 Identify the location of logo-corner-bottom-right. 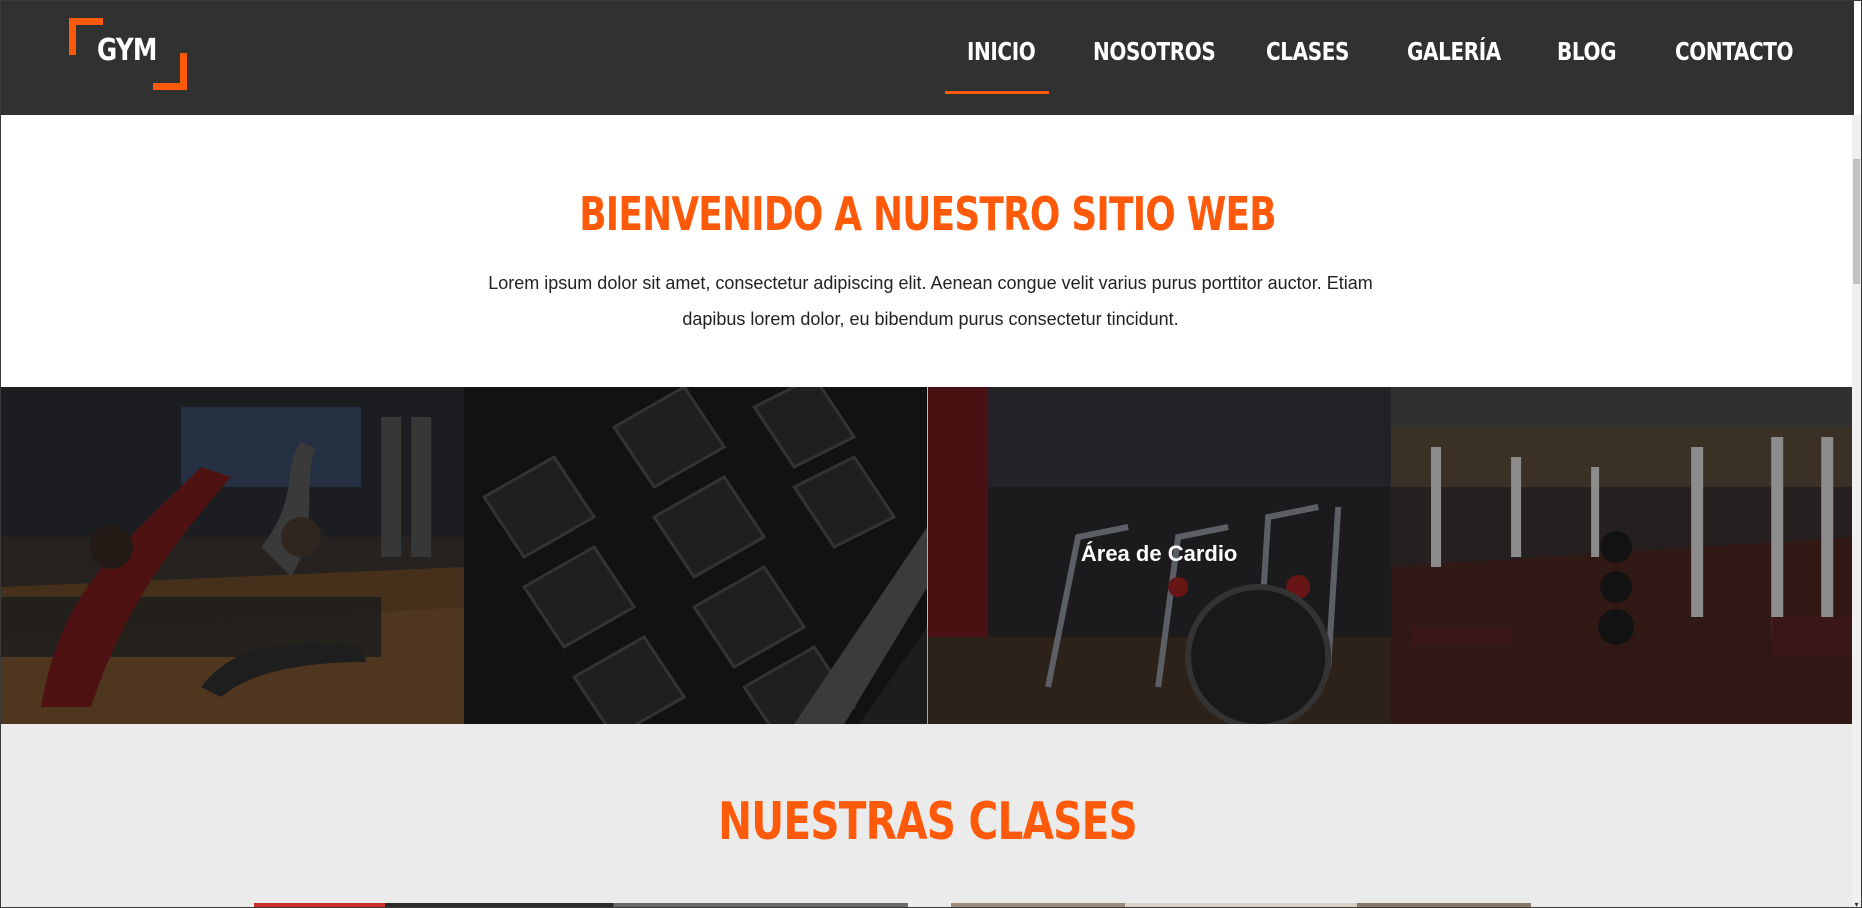
(170, 71).